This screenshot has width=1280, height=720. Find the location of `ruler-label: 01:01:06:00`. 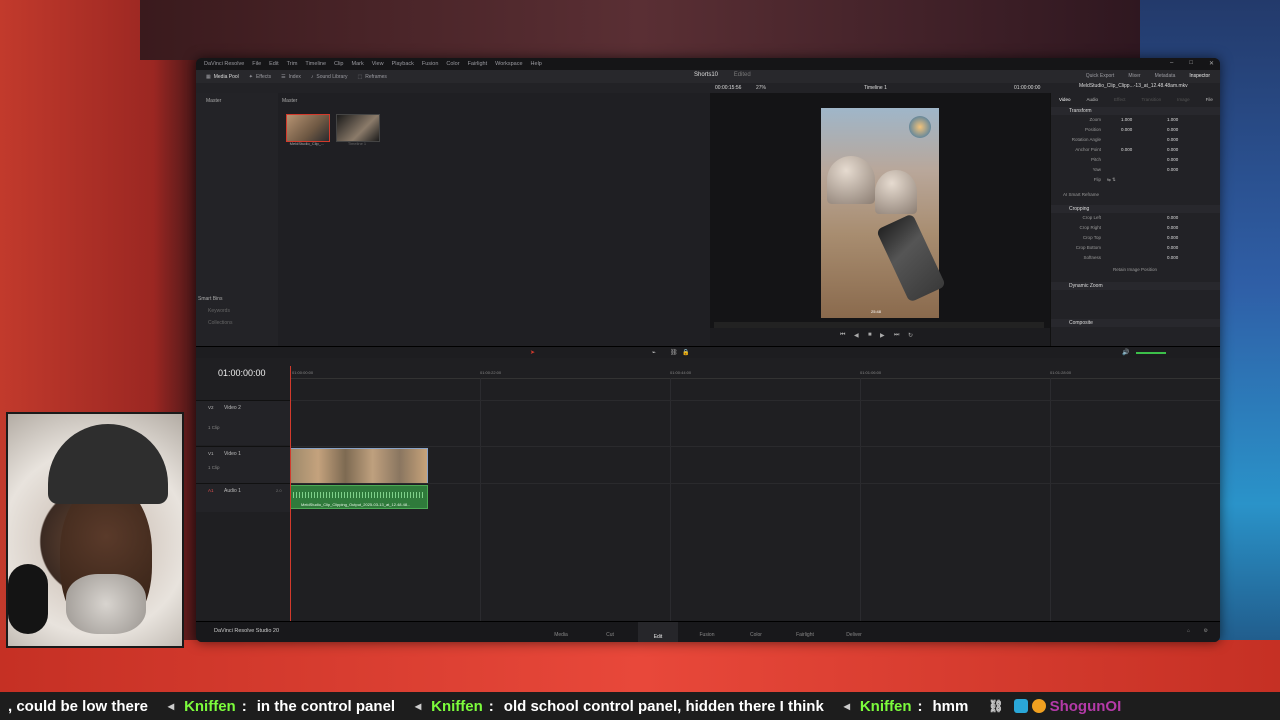

ruler-label: 01:01:06:00 is located at coordinates (871, 372).